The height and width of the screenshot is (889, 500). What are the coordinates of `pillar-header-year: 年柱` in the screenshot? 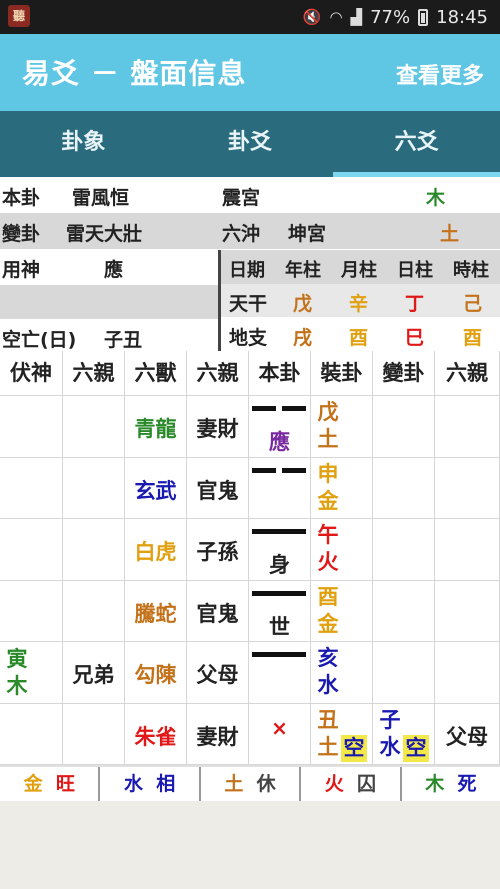 It's located at (303, 270).